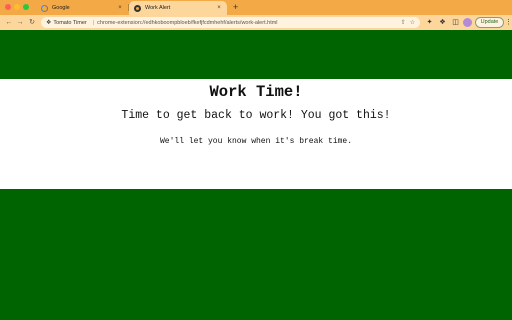 Image resolution: width=512 pixels, height=320 pixels. I want to click on new-tab-button: +, so click(235, 7).